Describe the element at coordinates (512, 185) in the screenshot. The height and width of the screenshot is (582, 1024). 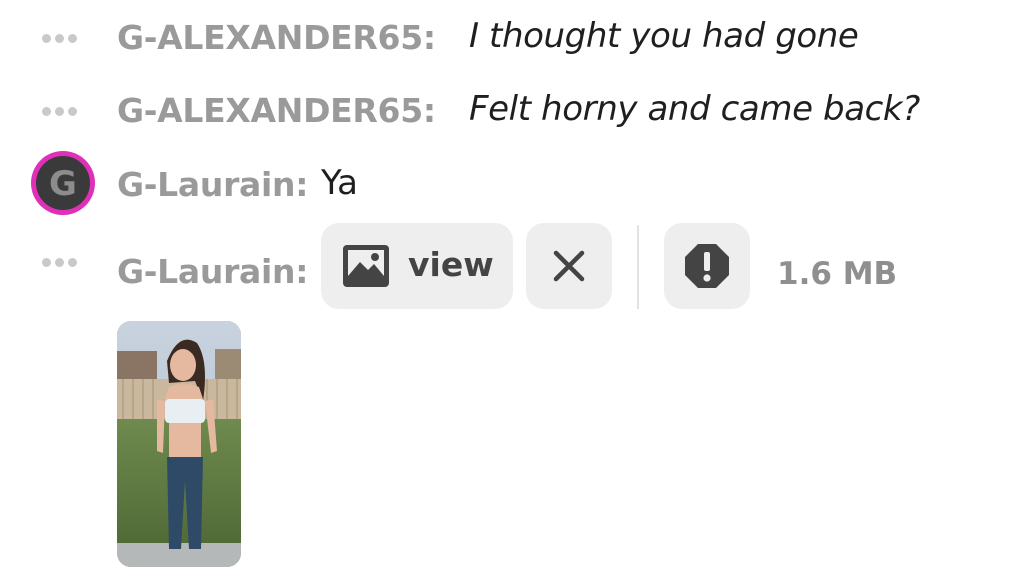
I see `chat-message: G-Laurain: Ya` at that location.